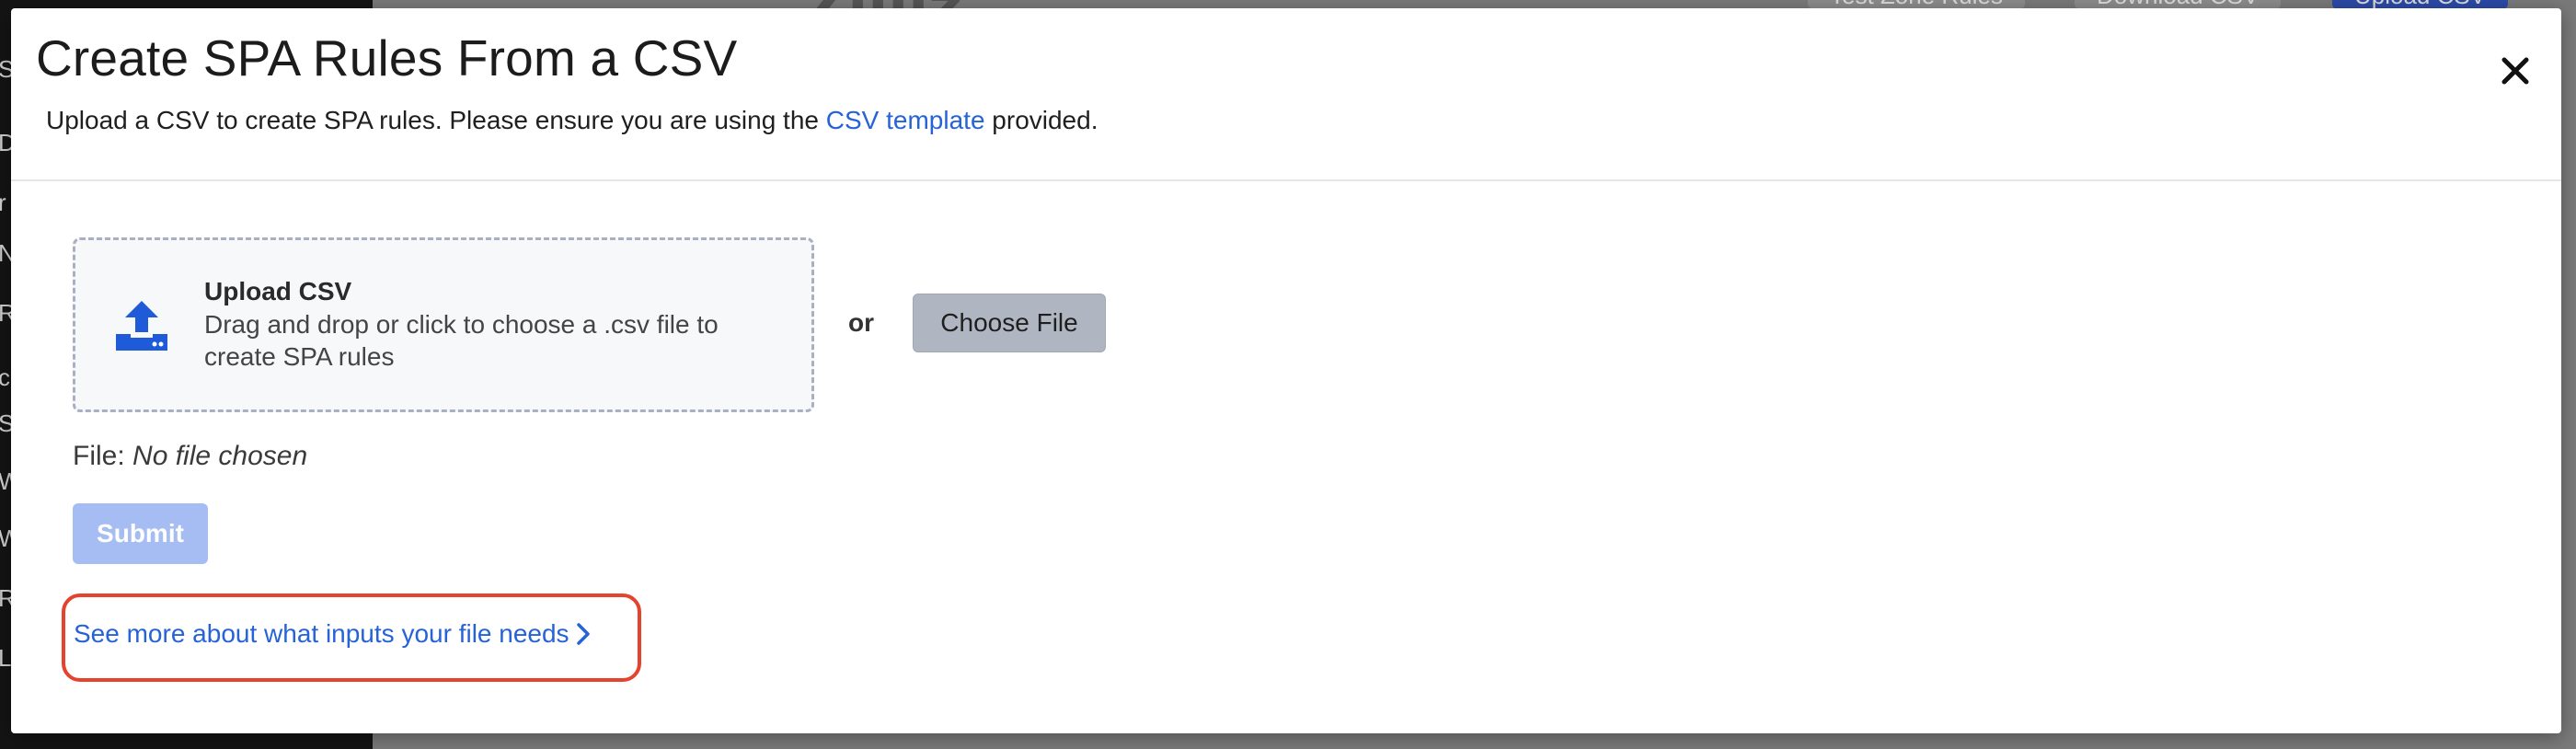 This screenshot has width=2576, height=749. What do you see at coordinates (387, 57) in the screenshot?
I see `modal-title: Create SPA Rules From a CSV` at bounding box center [387, 57].